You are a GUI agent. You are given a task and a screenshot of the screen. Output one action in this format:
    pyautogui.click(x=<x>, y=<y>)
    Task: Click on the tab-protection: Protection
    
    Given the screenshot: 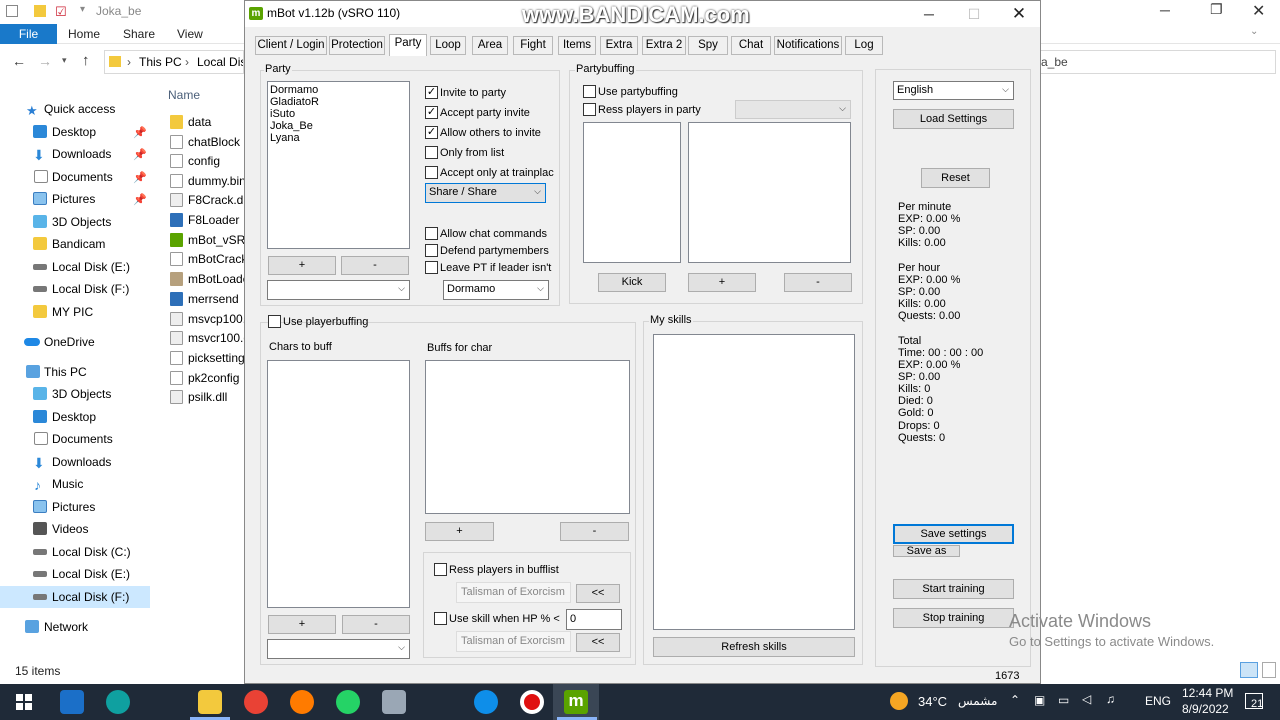 What is the action you would take?
    pyautogui.click(x=357, y=45)
    